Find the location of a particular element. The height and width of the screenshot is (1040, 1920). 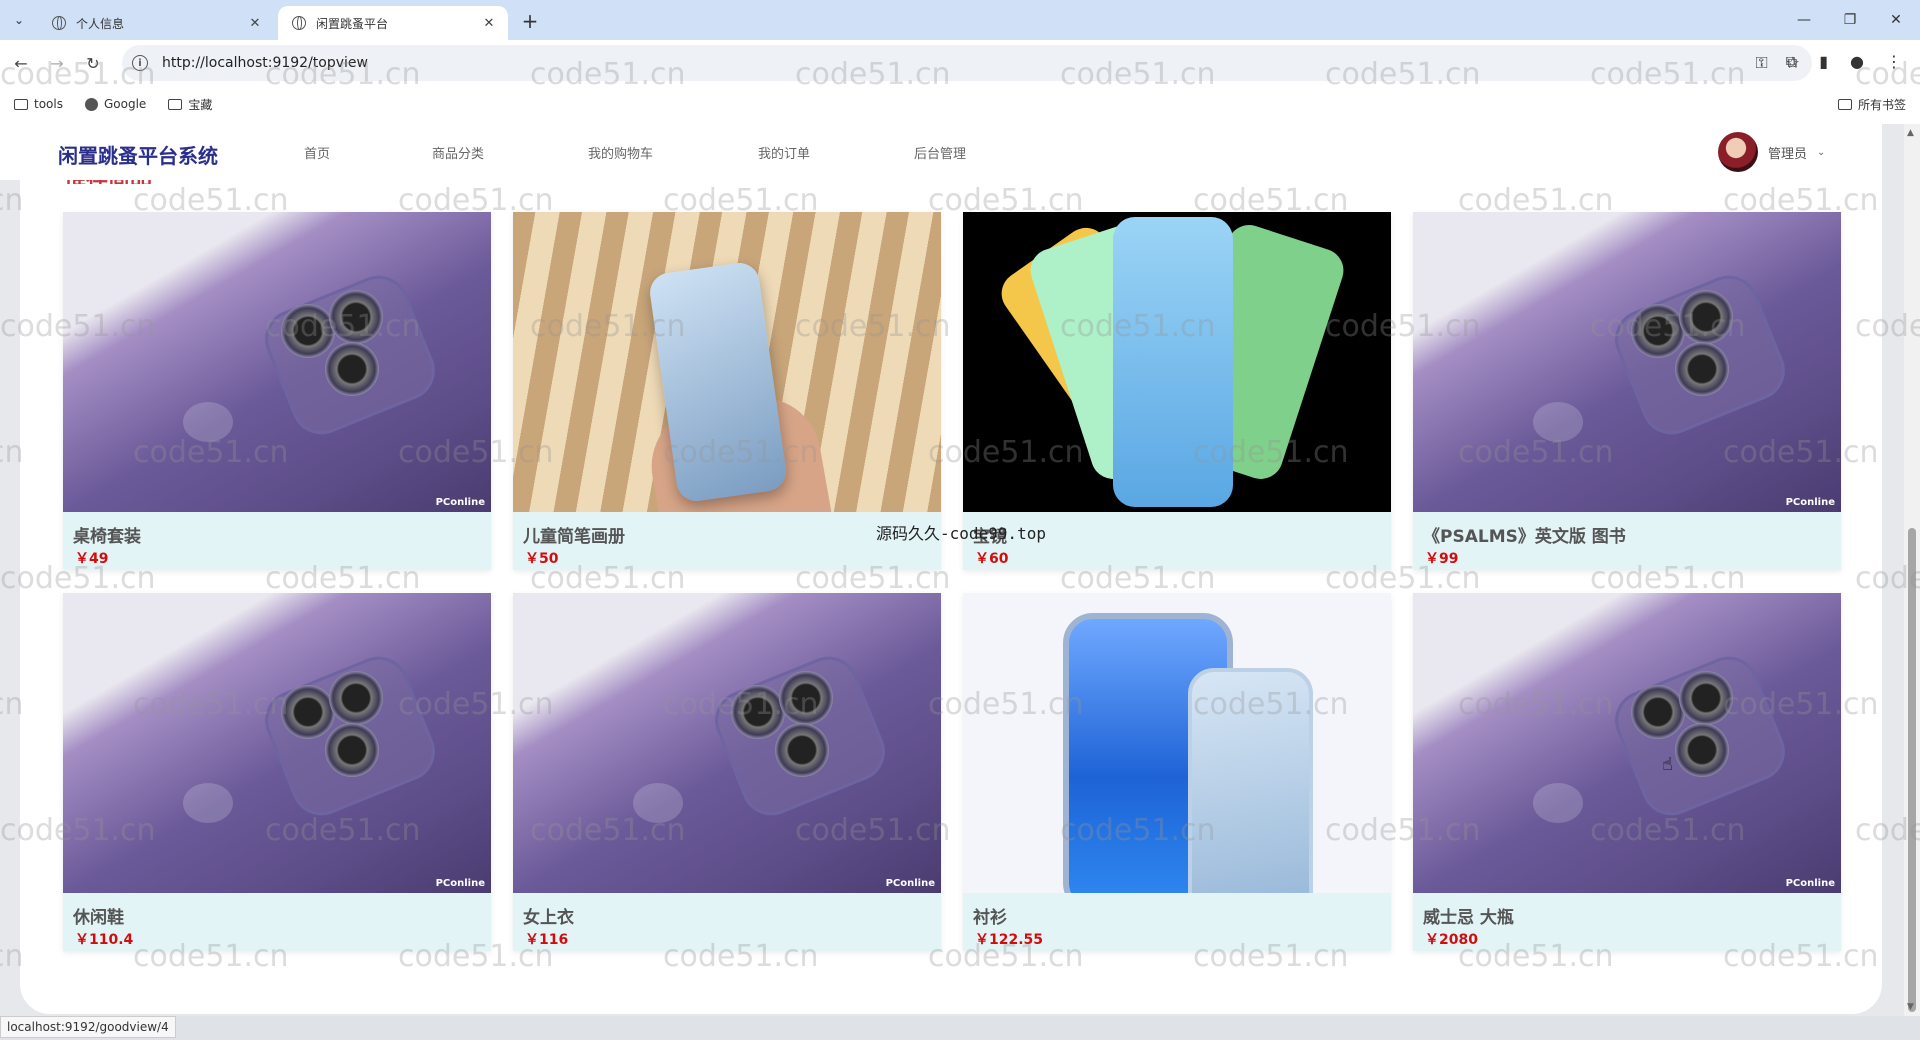

product-price: ￥110.4 is located at coordinates (104, 940).